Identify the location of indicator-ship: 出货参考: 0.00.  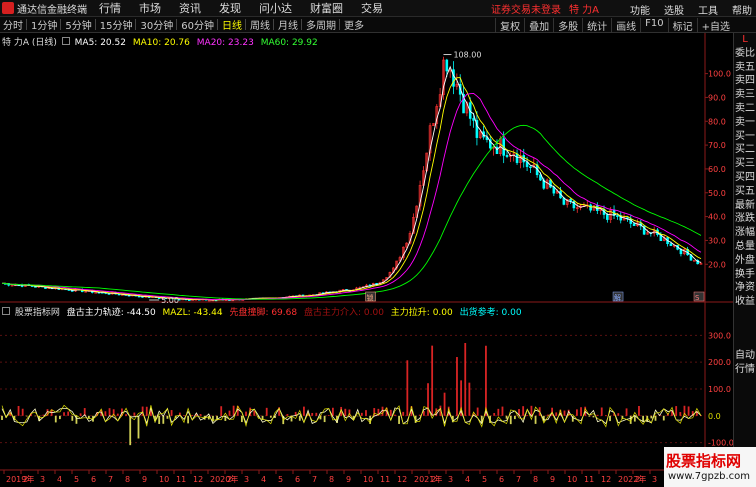
(490, 313).